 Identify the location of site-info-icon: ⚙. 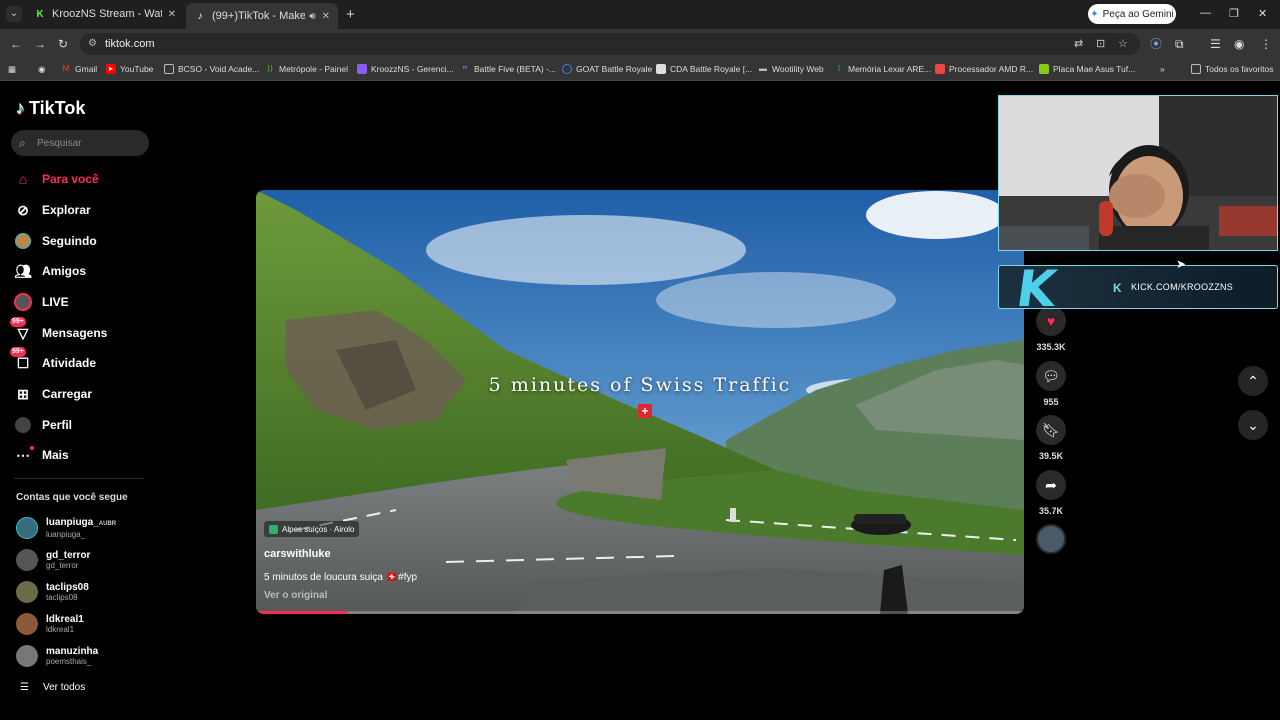
(92, 43).